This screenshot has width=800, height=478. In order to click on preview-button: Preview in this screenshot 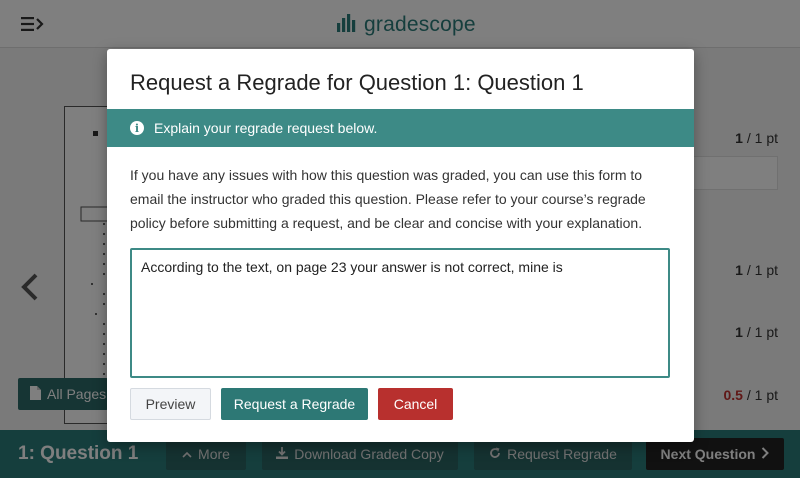, I will do `click(170, 404)`.